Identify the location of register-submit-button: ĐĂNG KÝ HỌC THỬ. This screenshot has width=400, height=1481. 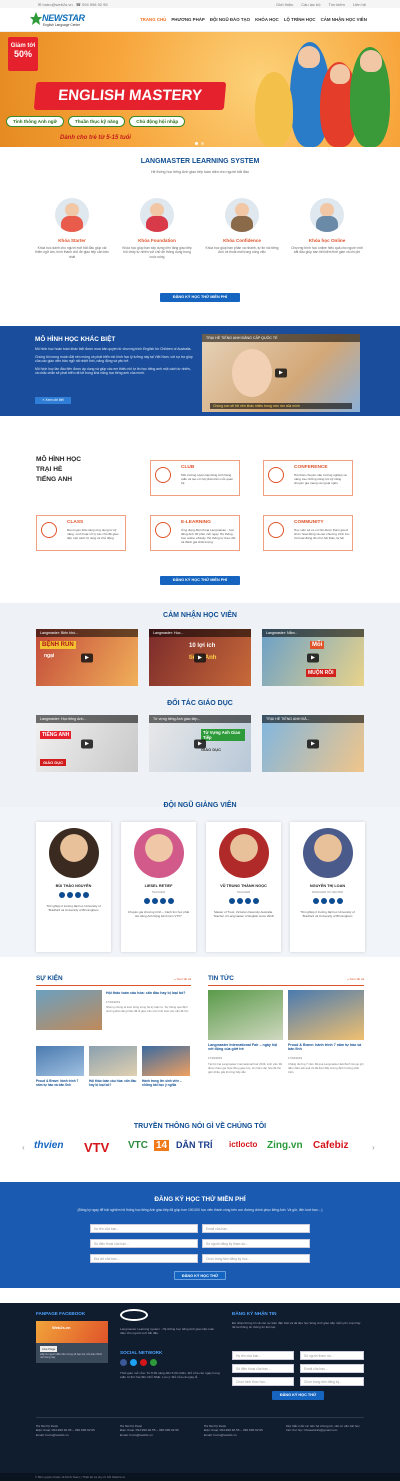
(200, 1275).